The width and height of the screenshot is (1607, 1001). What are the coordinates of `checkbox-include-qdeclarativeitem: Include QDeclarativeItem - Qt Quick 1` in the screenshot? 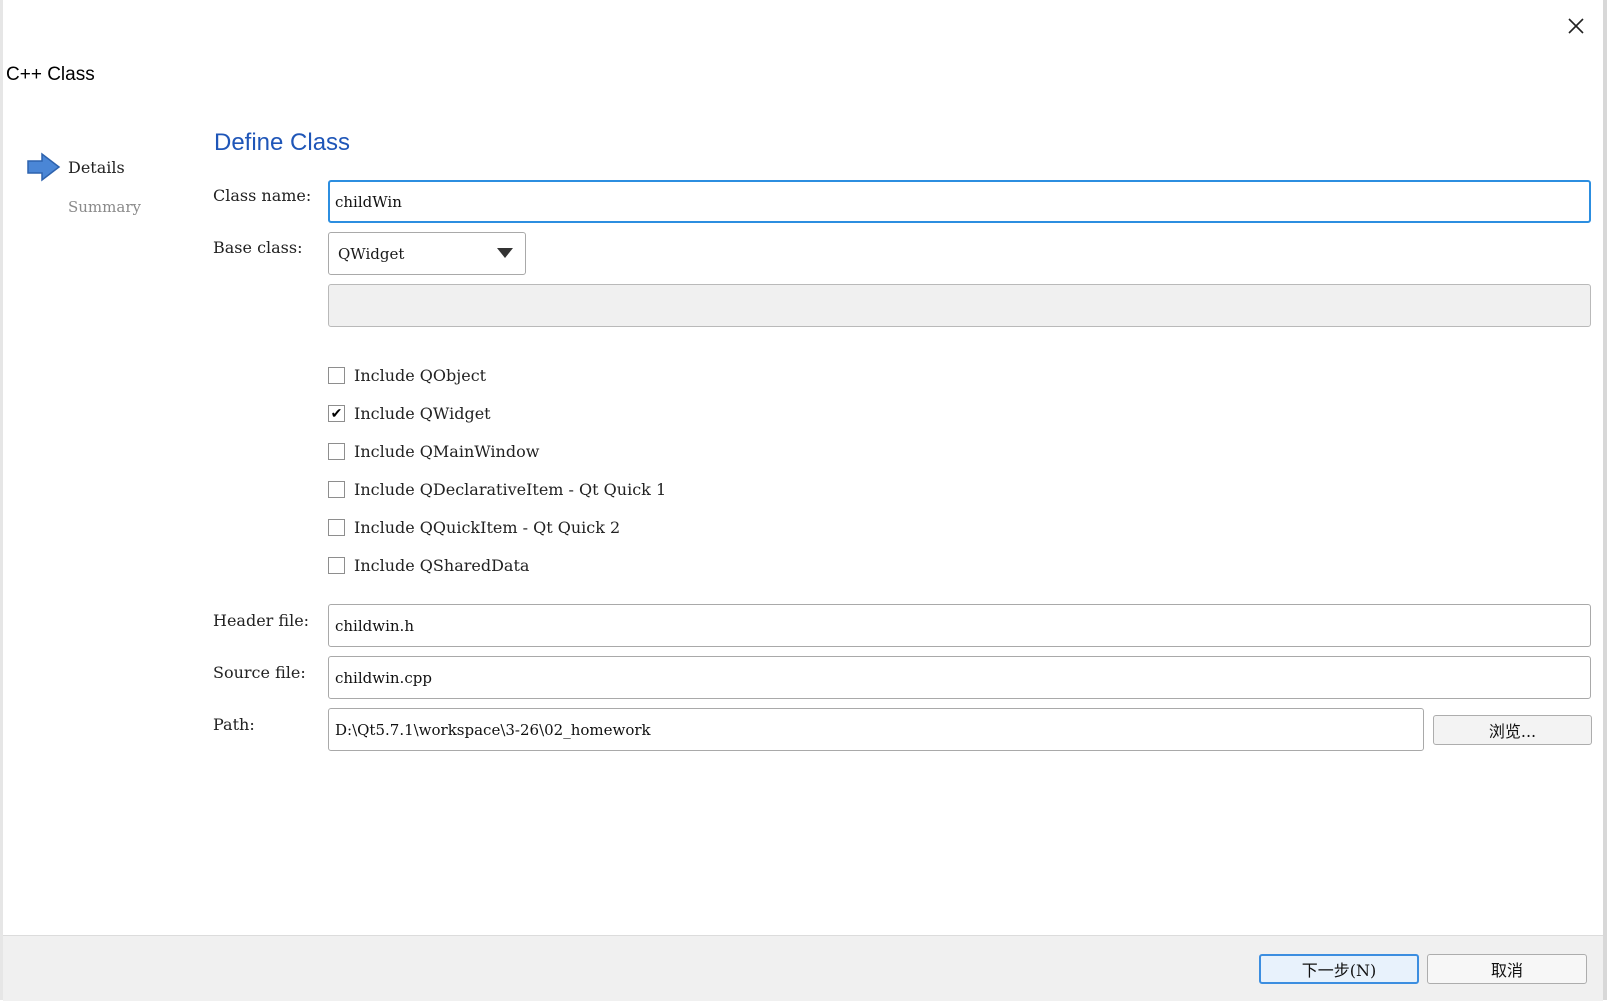 It's located at (497, 489).